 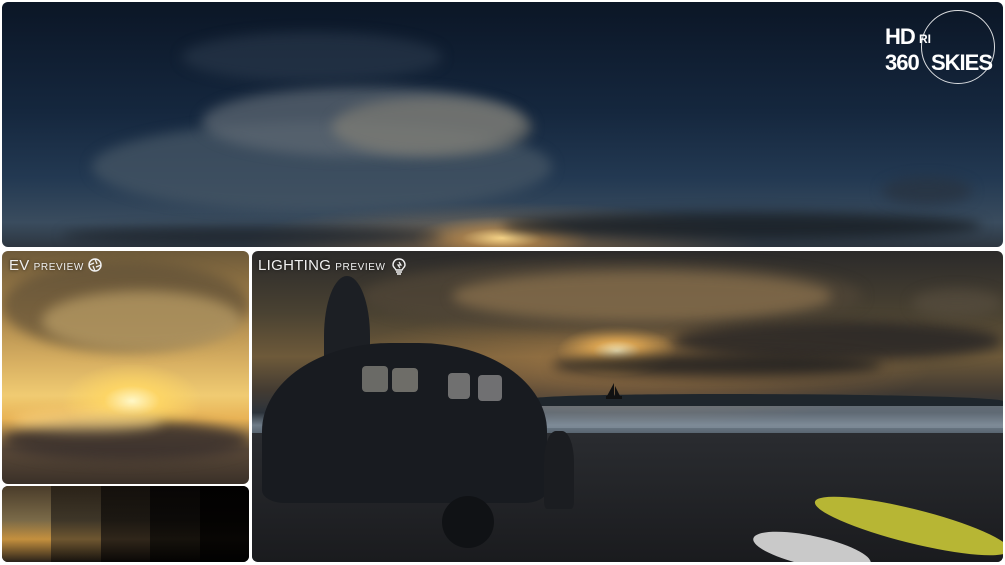 I want to click on lighting-preview-label: LIGHTING PREVIEW, so click(x=332, y=266).